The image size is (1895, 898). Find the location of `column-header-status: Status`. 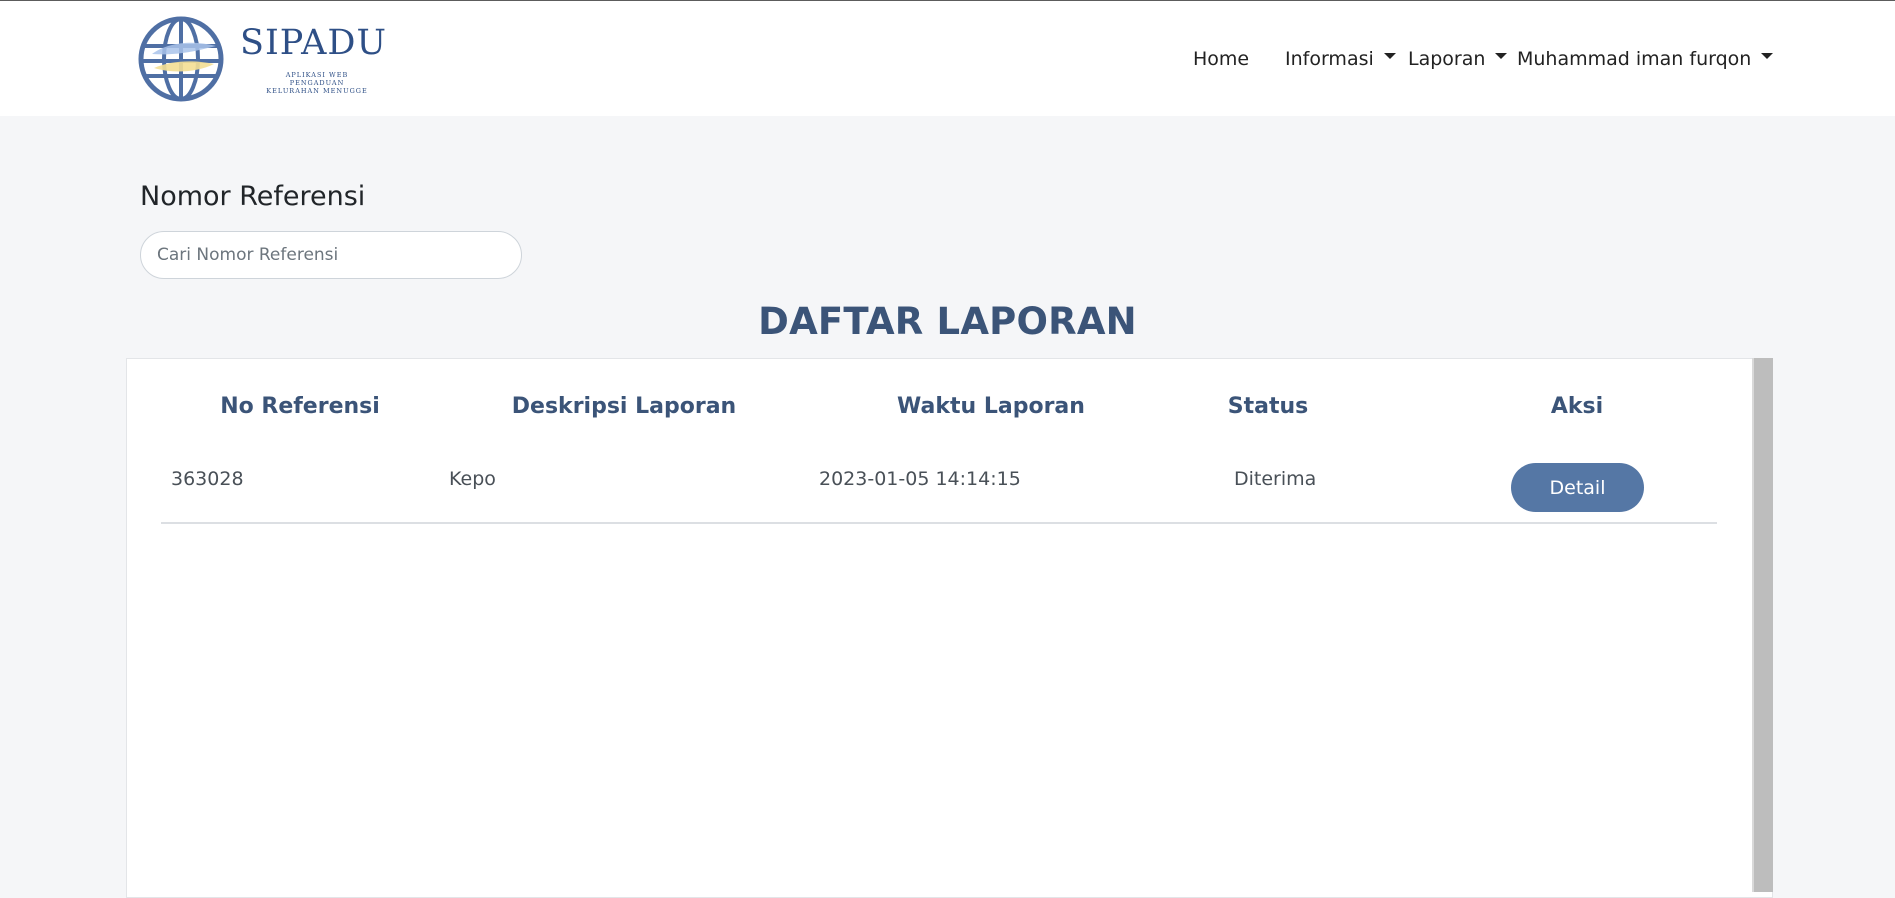

column-header-status: Status is located at coordinates (1268, 406).